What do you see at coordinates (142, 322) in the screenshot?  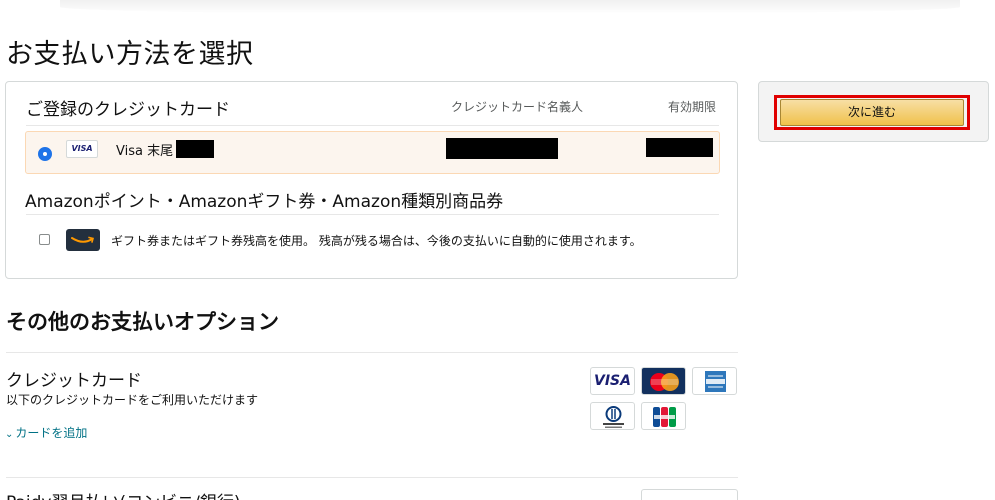 I see `other-options-title: その他のお支払いオプション` at bounding box center [142, 322].